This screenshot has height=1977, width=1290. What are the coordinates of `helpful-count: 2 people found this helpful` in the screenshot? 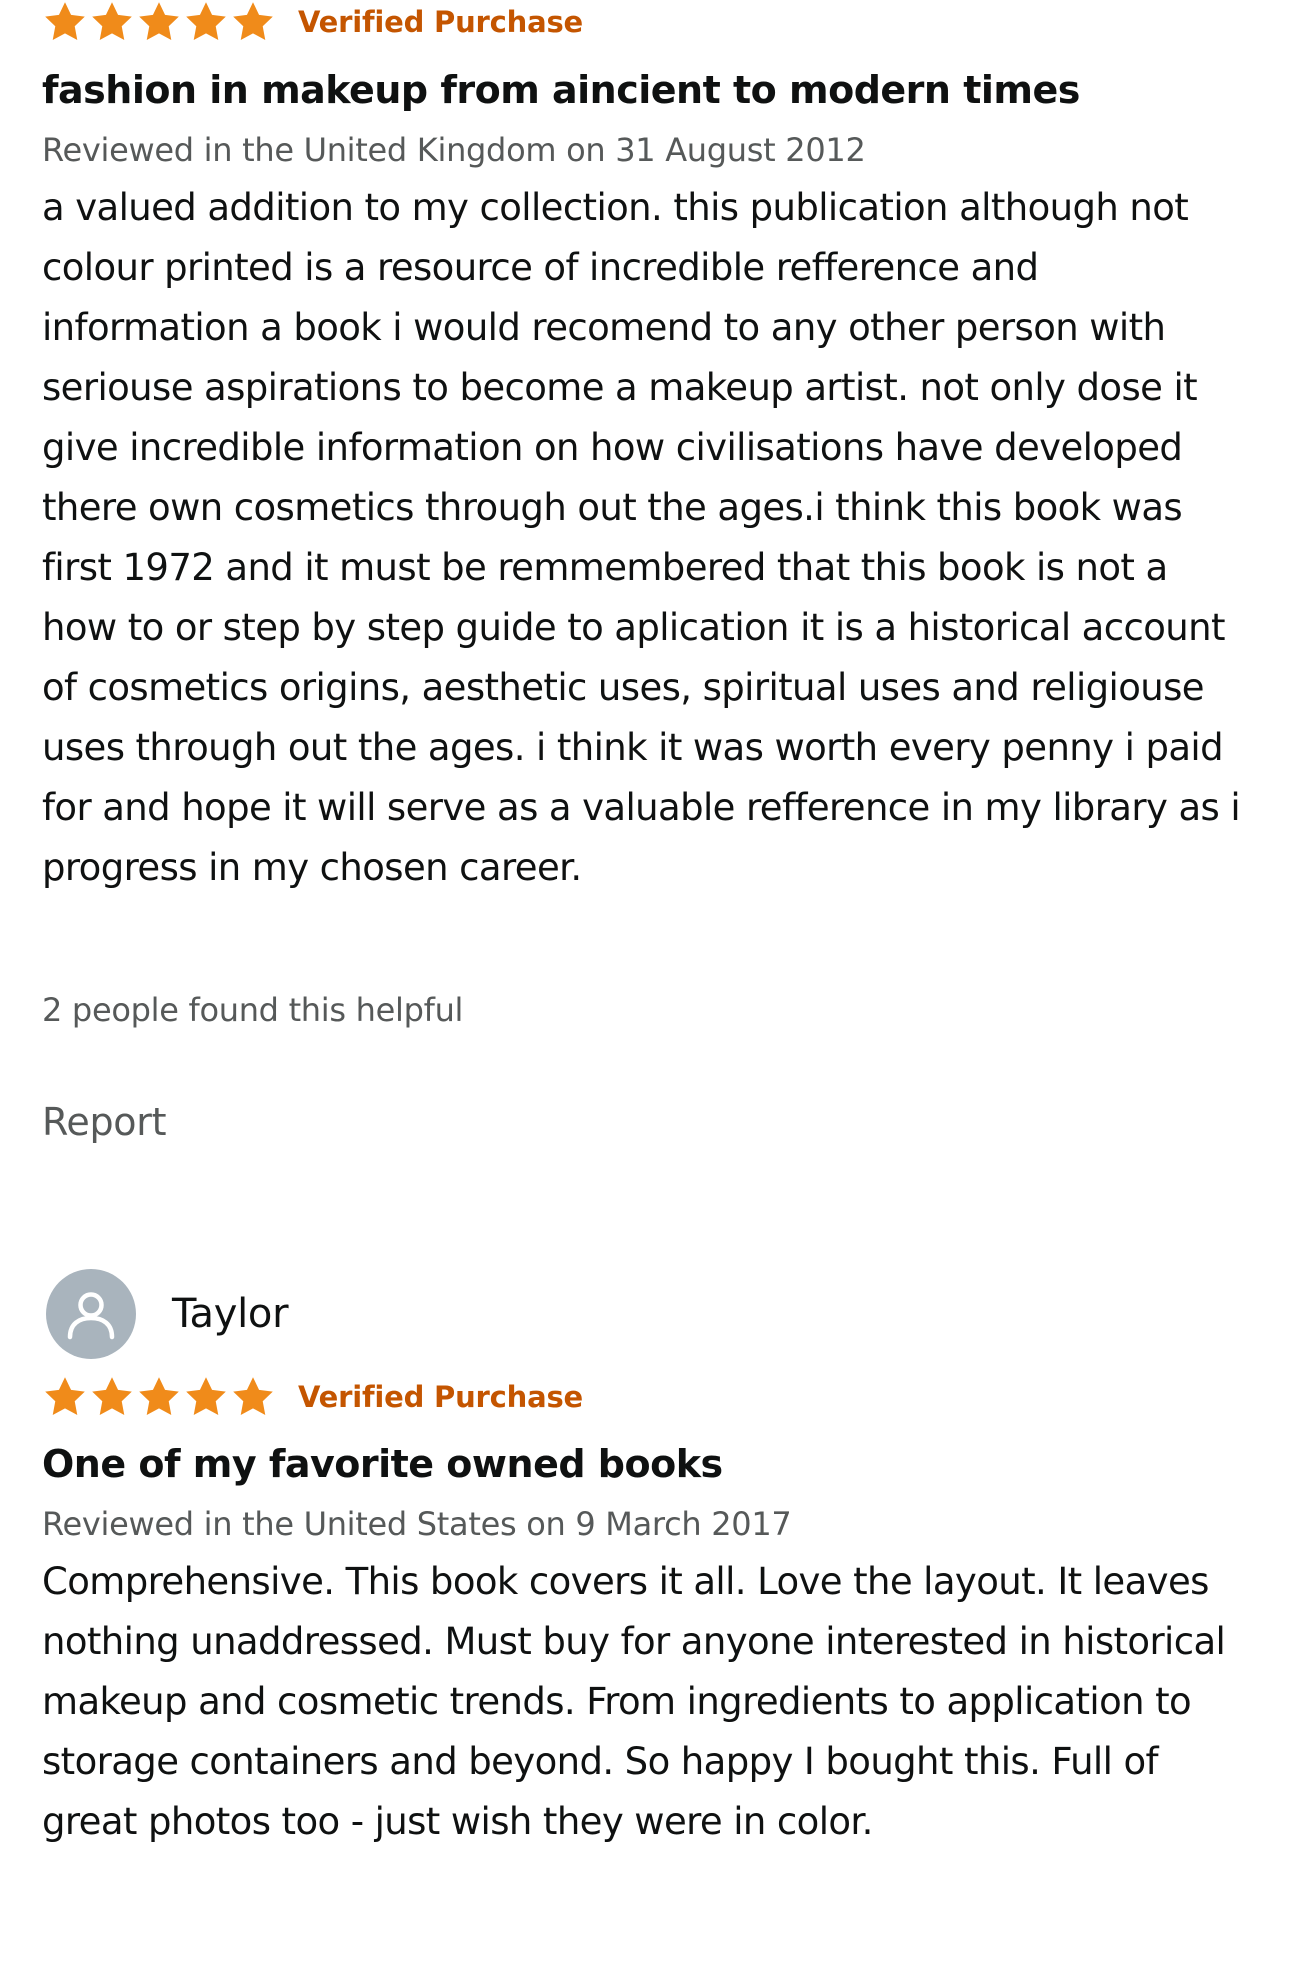 It's located at (253, 1010).